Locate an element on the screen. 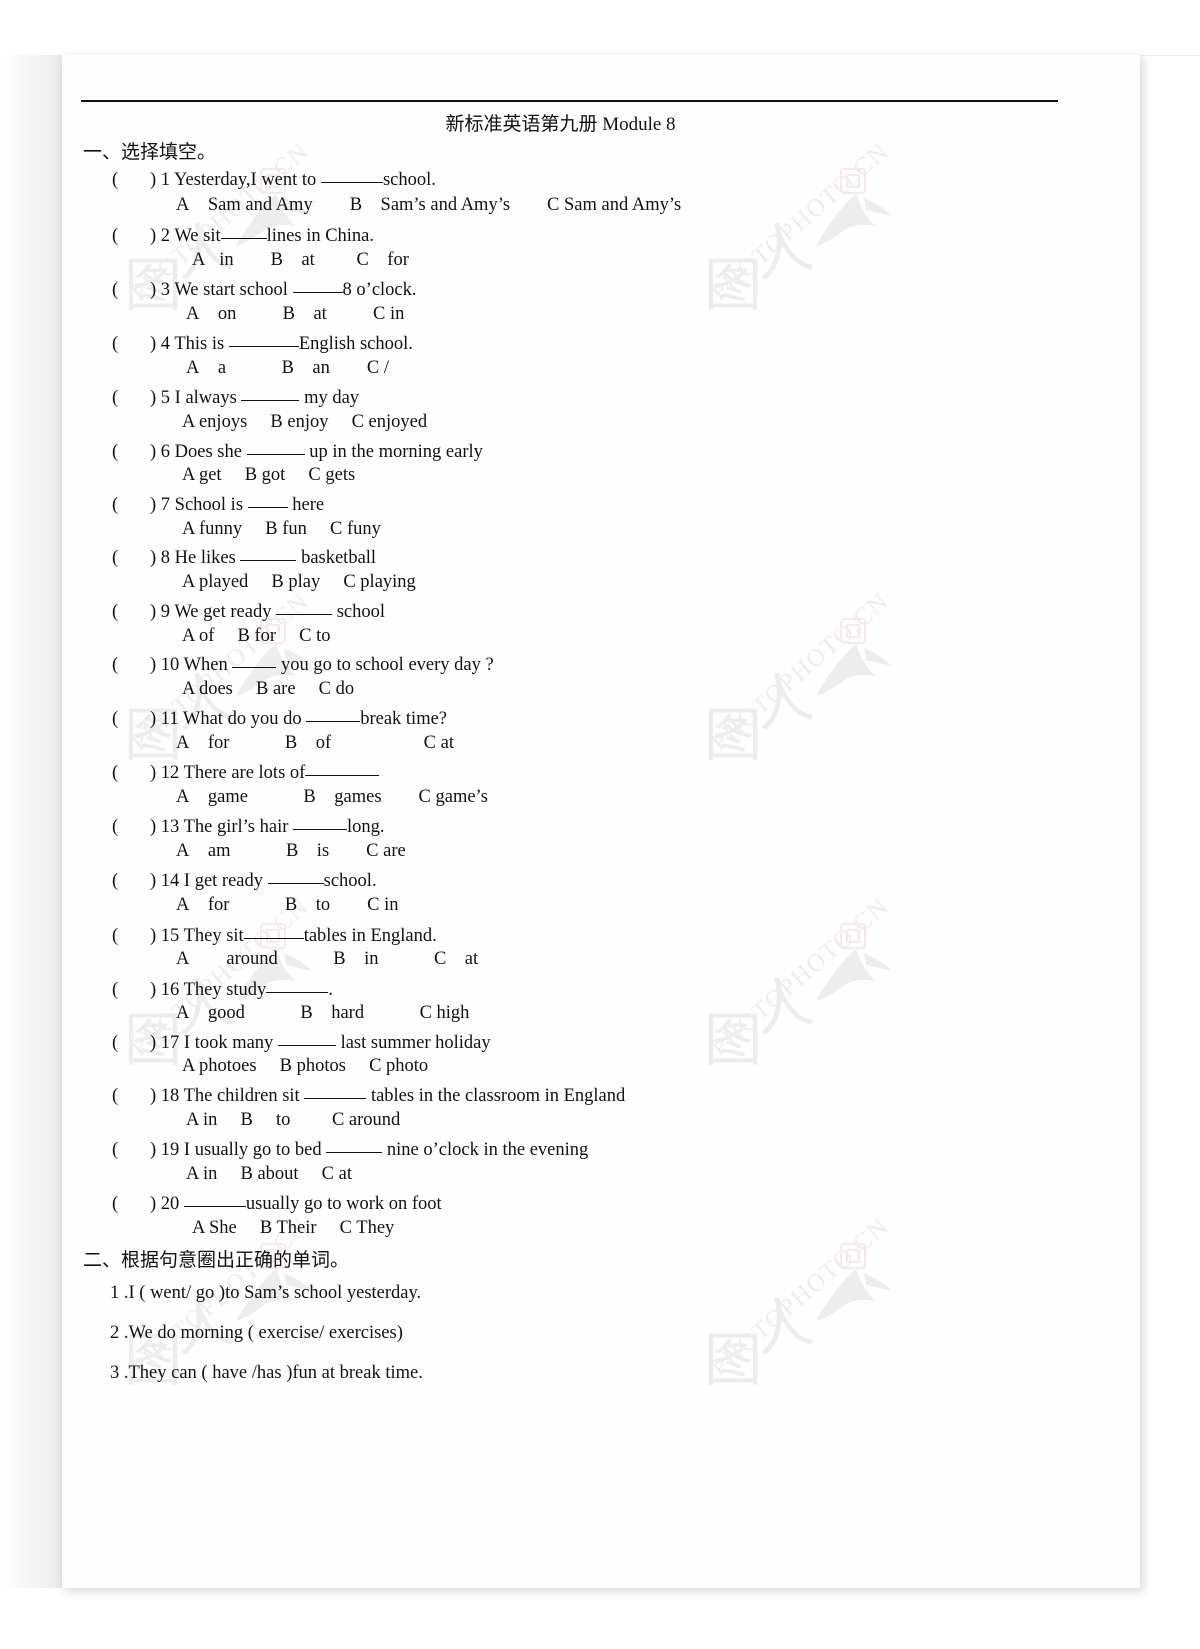 Image resolution: width=1200 pixels, height=1649 pixels. question-tail-20: usually go to work on foot is located at coordinates (343, 1204).